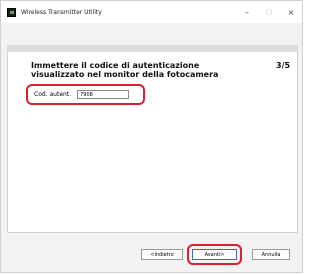 This screenshot has height=274, width=320. What do you see at coordinates (247, 12) in the screenshot?
I see `minimize-button: –` at bounding box center [247, 12].